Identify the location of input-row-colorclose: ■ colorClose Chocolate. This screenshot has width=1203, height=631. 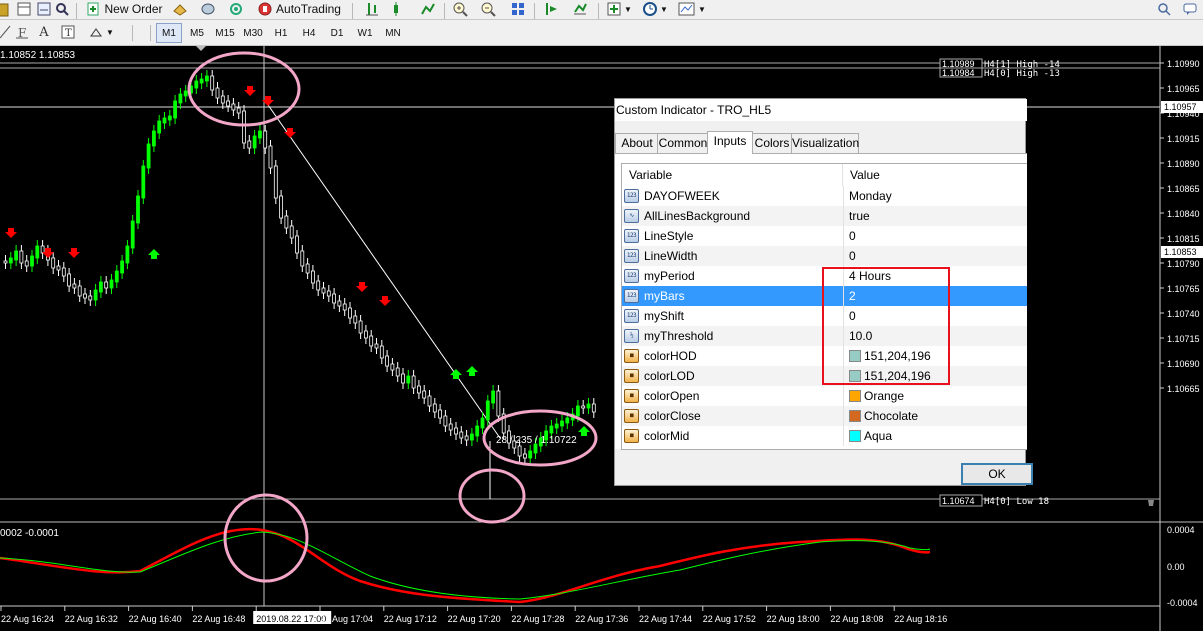
(824, 416).